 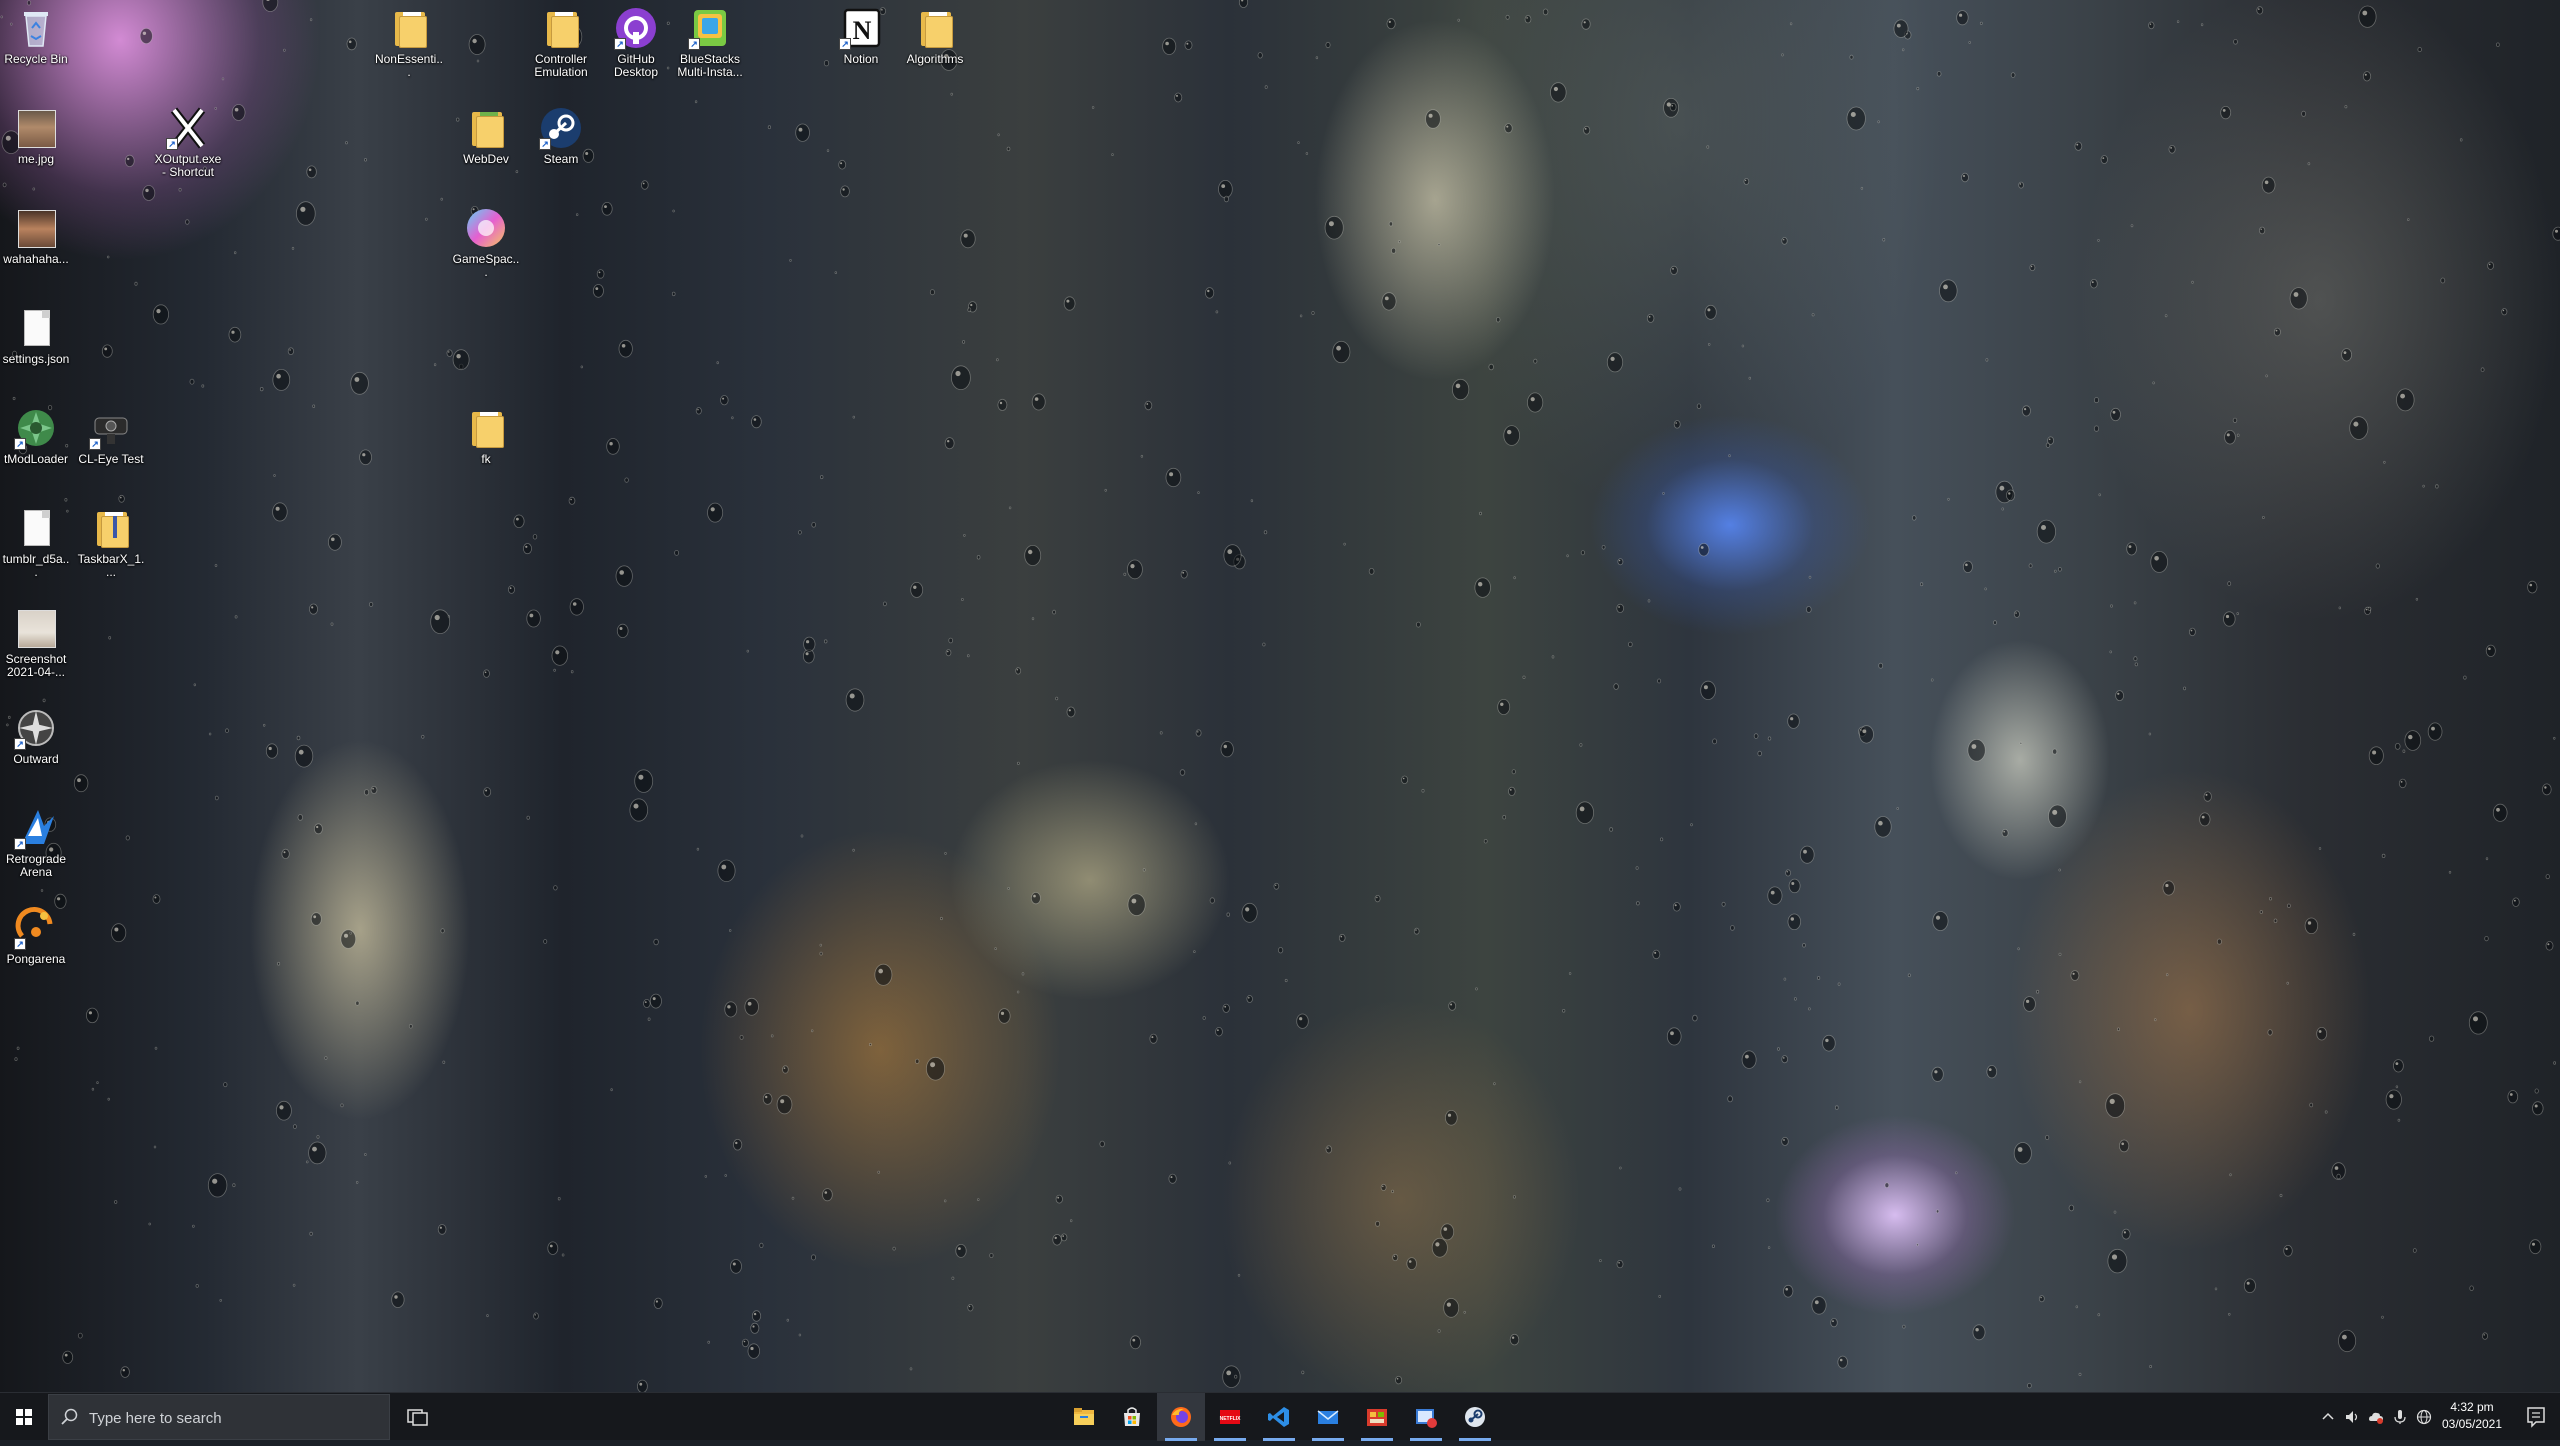 I want to click on vscode-icon, so click(x=1278, y=1417).